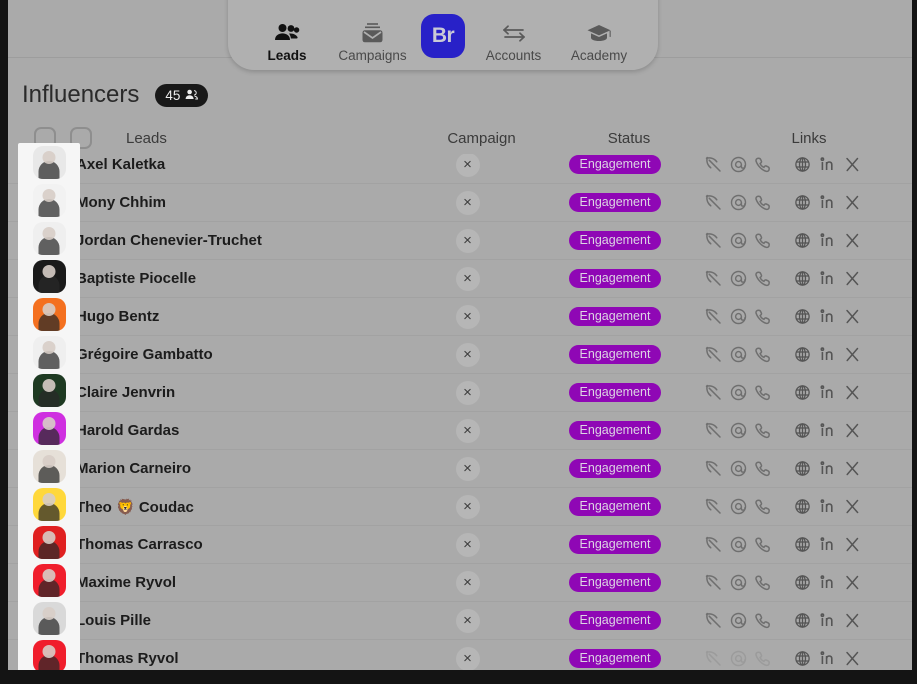  I want to click on lead-name: Mony Chhim, so click(235, 202).